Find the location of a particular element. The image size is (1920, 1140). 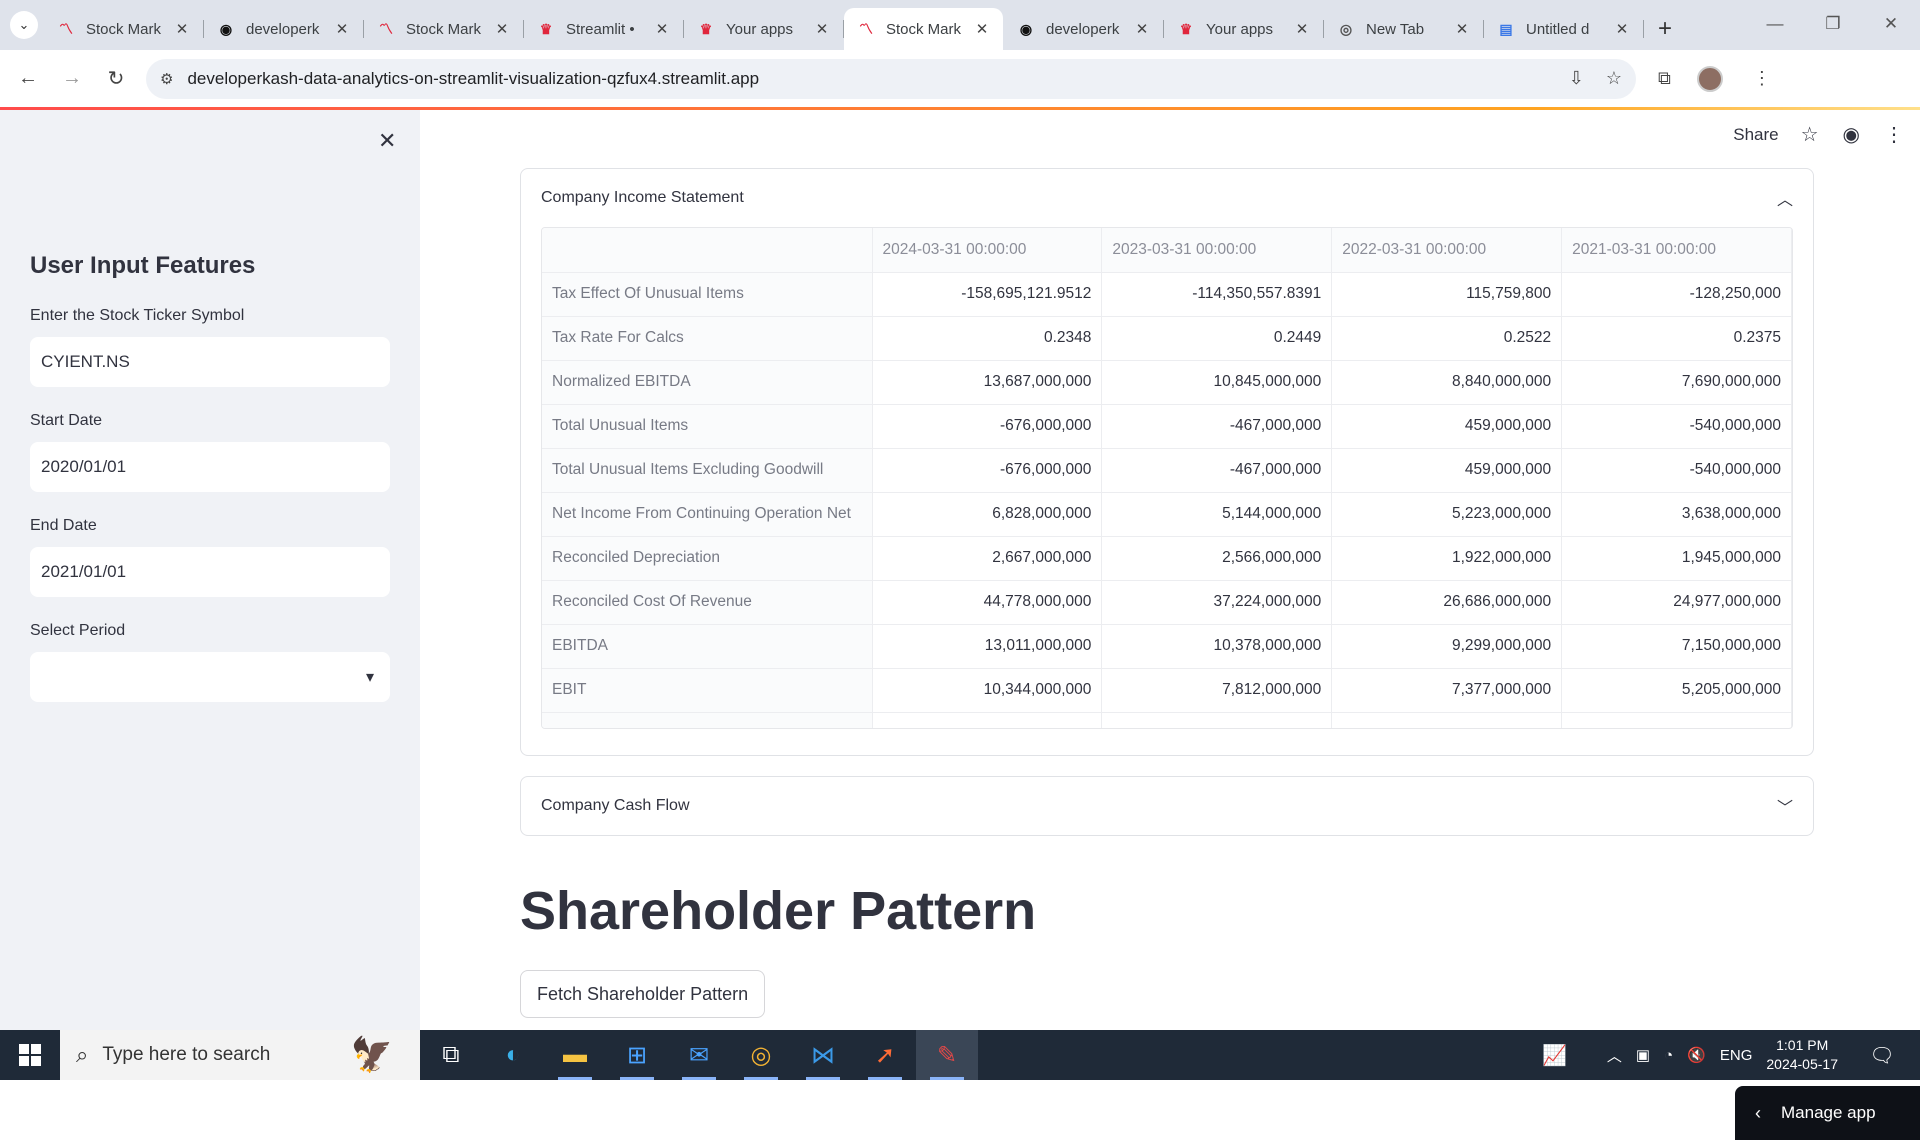

github-icon: ◉ is located at coordinates (1851, 134).